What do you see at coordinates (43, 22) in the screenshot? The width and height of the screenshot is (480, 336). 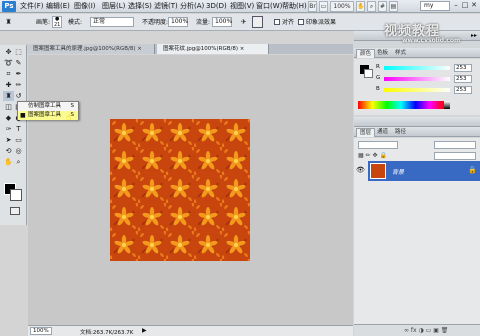 I see `brush-label: 画笔:` at bounding box center [43, 22].